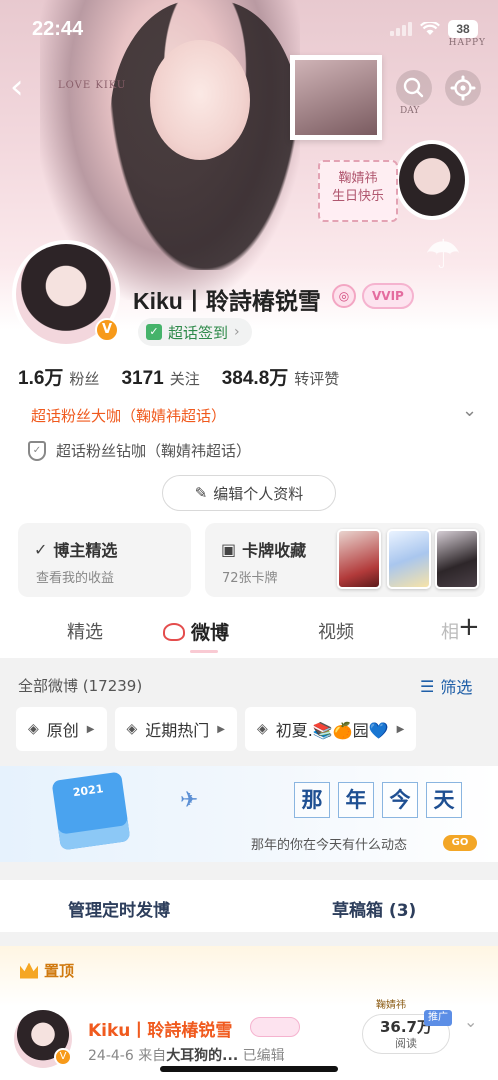 This screenshot has height=1080, width=498. Describe the element at coordinates (80, 686) in the screenshot. I see `all-weibo-count: 全部微博 (17239)` at that location.